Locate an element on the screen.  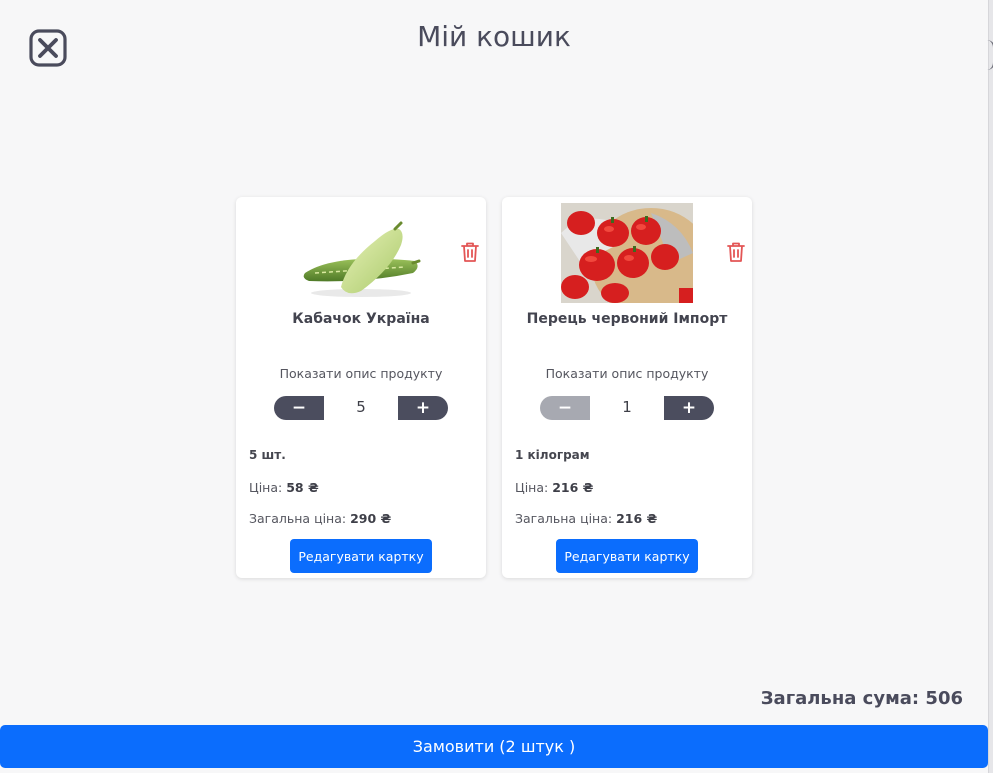
cart-total-sum: Загальна сума: 506 is located at coordinates (862, 698).